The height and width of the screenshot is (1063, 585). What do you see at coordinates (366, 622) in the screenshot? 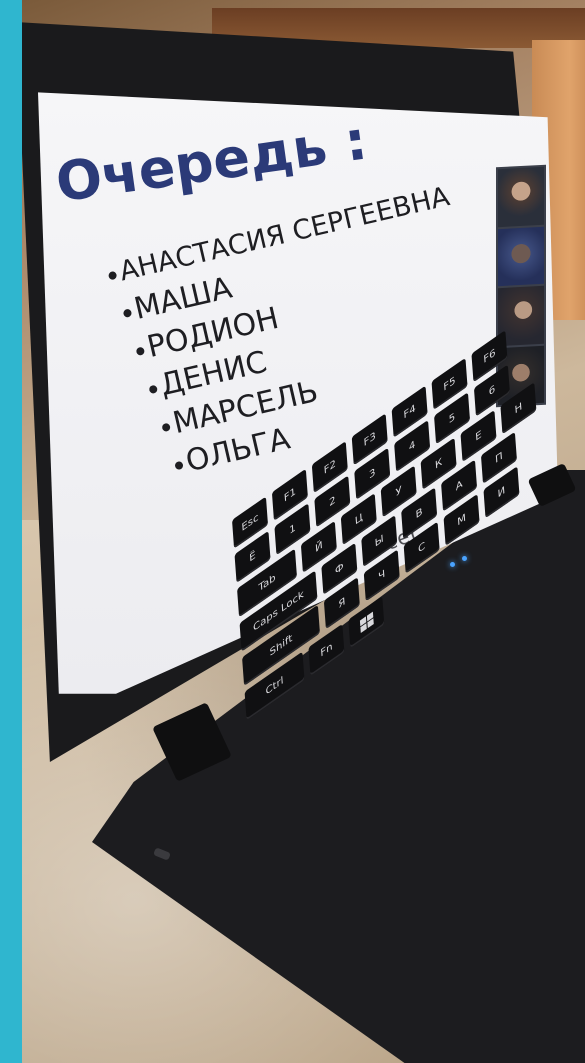
I see `windows-logo-icon` at bounding box center [366, 622].